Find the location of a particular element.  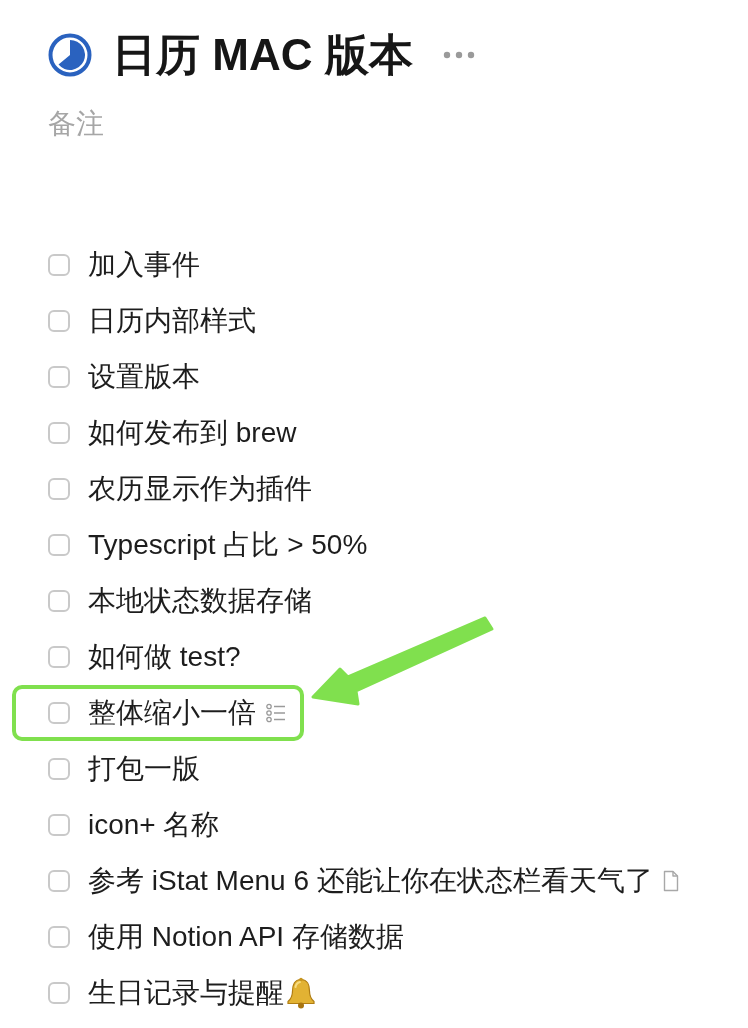

task-text: 参考 iStat Menu 6 还能让你在状态栏看天气了 is located at coordinates (370, 881).